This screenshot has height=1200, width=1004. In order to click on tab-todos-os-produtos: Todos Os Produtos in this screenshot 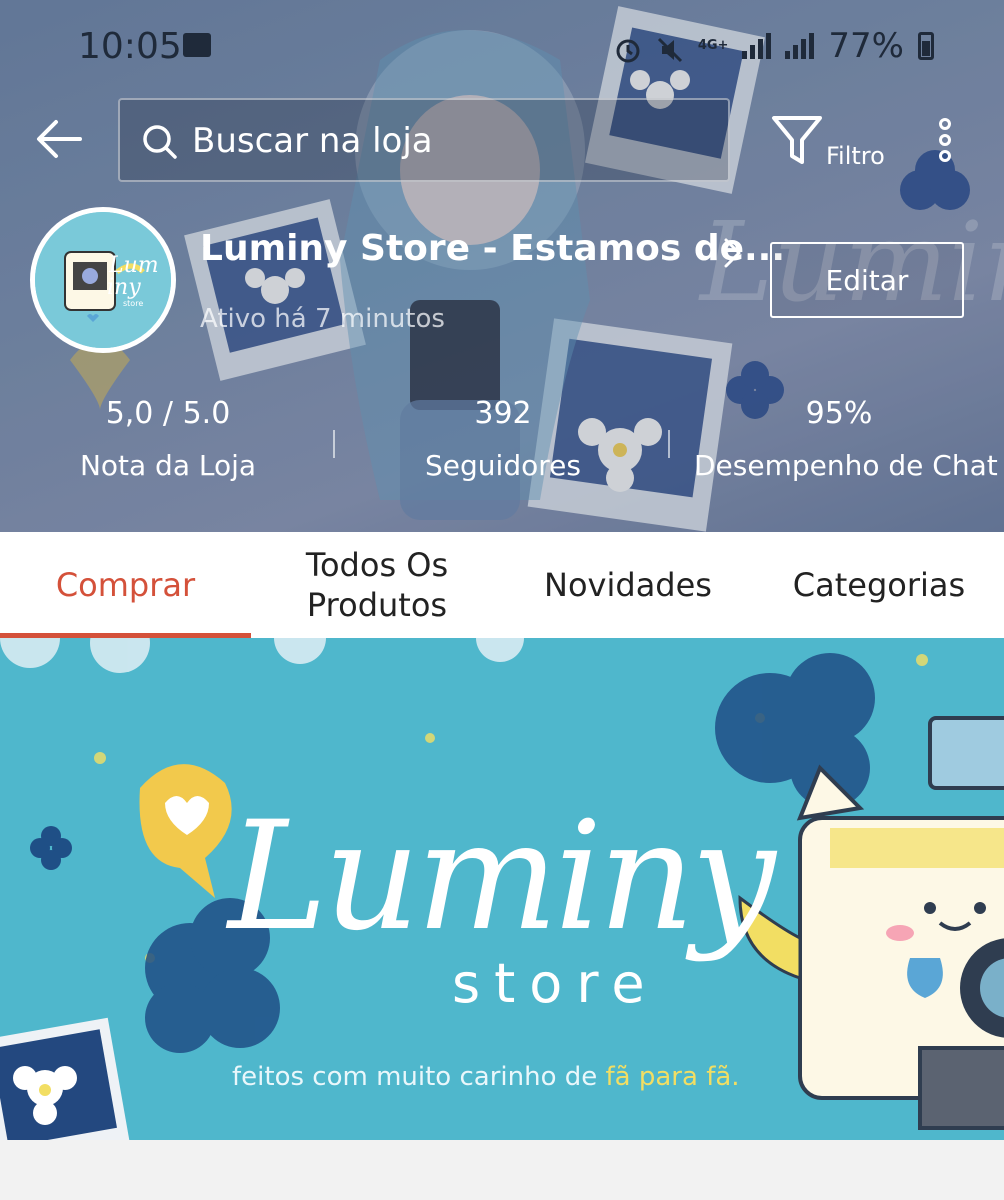, I will do `click(377, 585)`.